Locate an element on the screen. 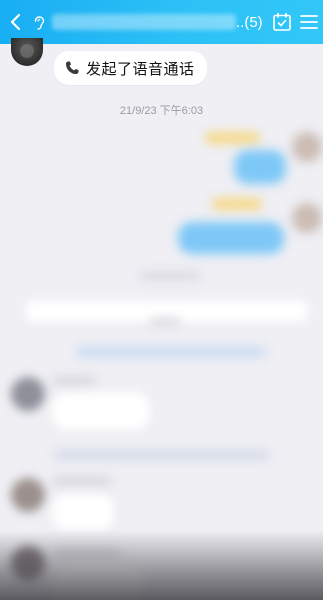  chat-title-redacted is located at coordinates (144, 22).